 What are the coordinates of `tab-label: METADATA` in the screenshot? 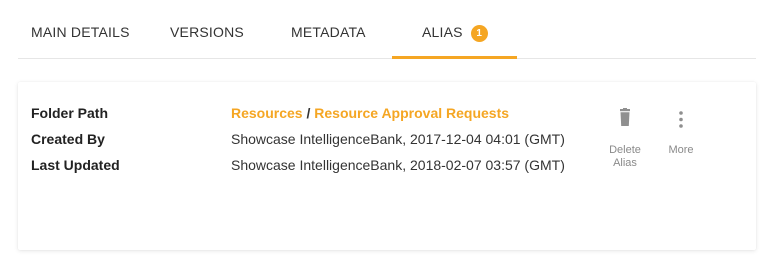 It's located at (328, 32).